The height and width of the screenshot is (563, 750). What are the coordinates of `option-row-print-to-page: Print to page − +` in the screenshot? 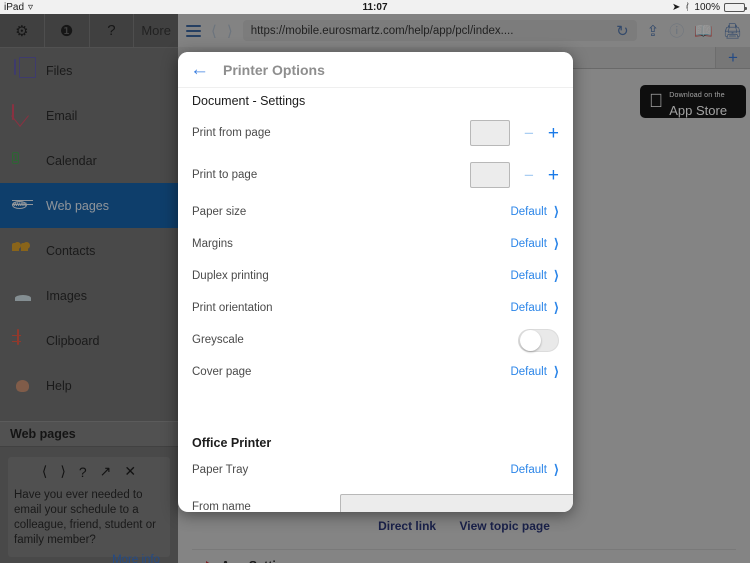 It's located at (375, 175).